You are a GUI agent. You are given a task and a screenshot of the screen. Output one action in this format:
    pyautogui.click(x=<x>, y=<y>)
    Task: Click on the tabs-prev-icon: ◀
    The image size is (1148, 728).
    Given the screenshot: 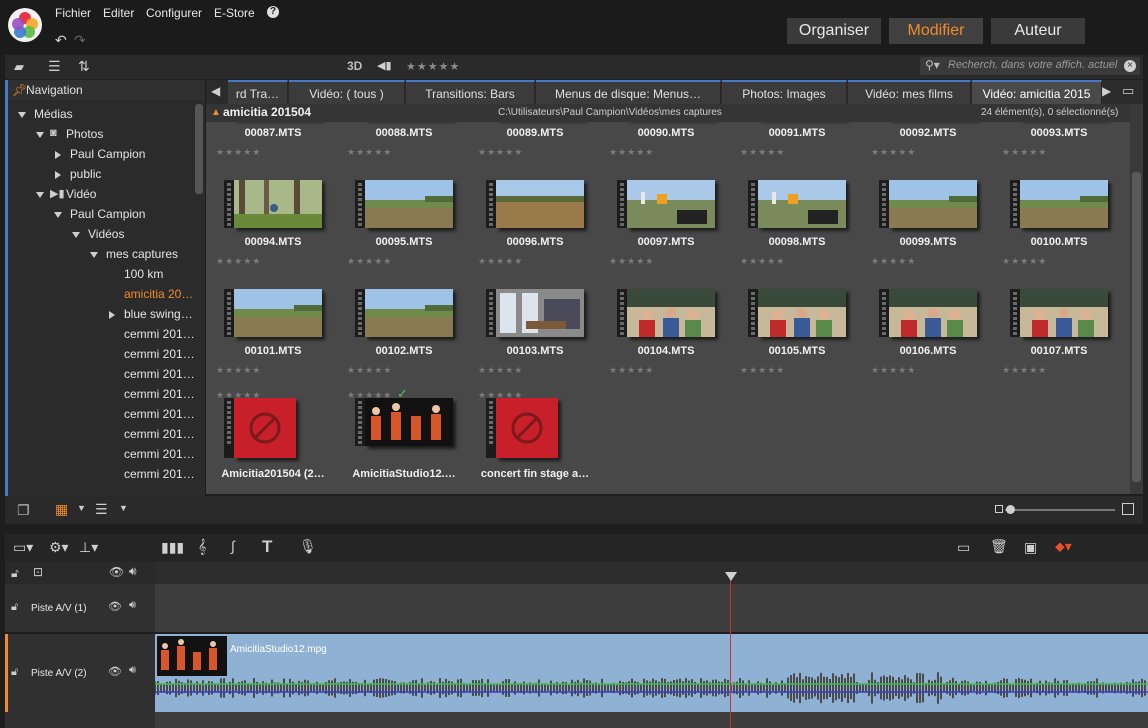 What is the action you would take?
    pyautogui.click(x=215, y=91)
    